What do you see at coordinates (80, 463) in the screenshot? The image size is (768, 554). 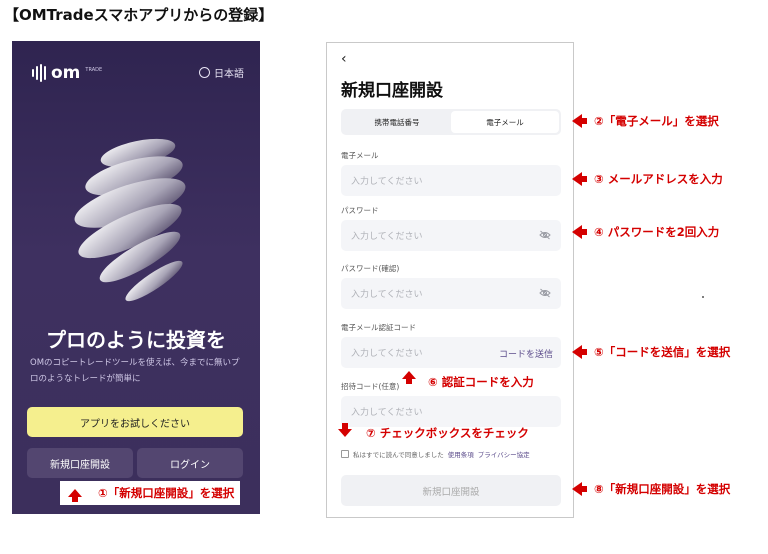 I see `open-account-button: 新規口座開設` at bounding box center [80, 463].